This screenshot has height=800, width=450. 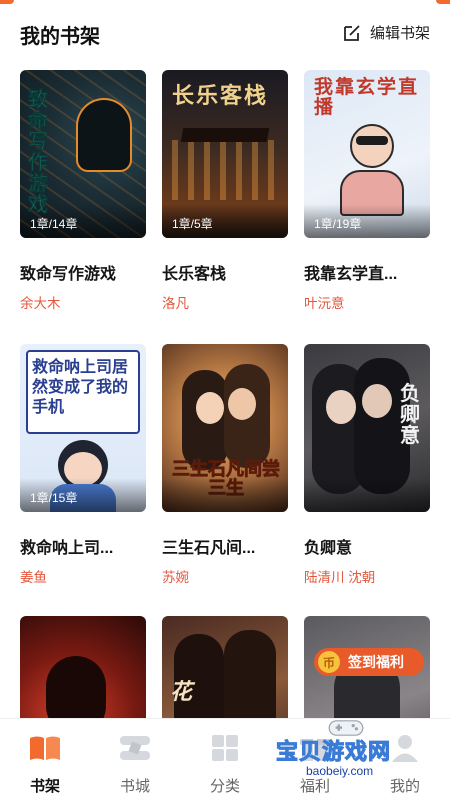 What do you see at coordinates (83, 154) in the screenshot?
I see `book-cover: 致命写作游戏 1章/14章` at bounding box center [83, 154].